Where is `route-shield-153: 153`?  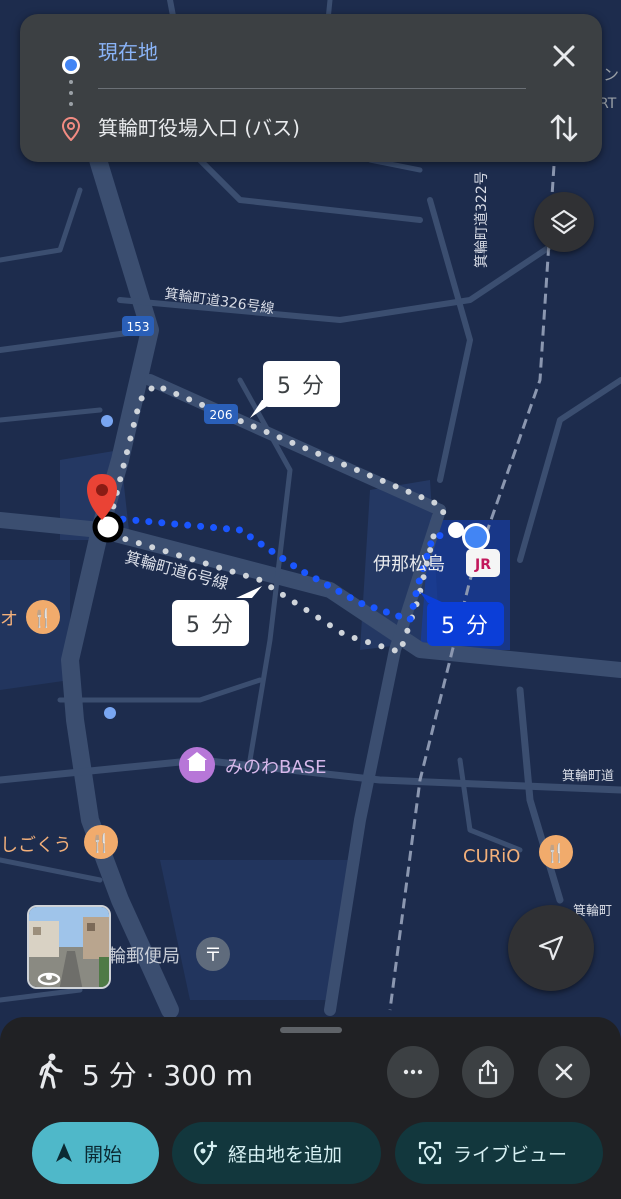 route-shield-153: 153 is located at coordinates (138, 326).